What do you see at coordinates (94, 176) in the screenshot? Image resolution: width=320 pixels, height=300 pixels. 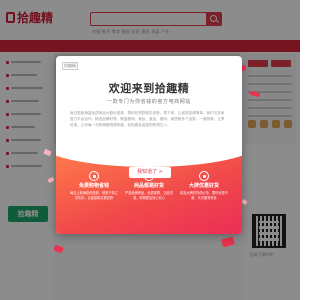 I see `gift-icon` at bounding box center [94, 176].